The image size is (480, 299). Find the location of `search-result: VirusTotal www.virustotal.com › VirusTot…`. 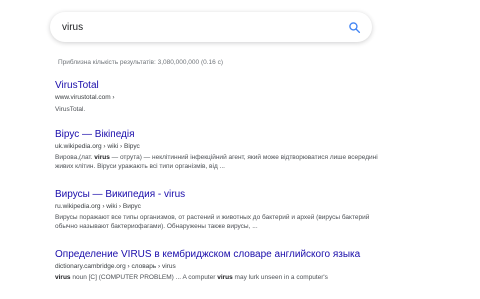

search-result: VirusTotal www.virustotal.com › VirusTot… is located at coordinates (220, 97).